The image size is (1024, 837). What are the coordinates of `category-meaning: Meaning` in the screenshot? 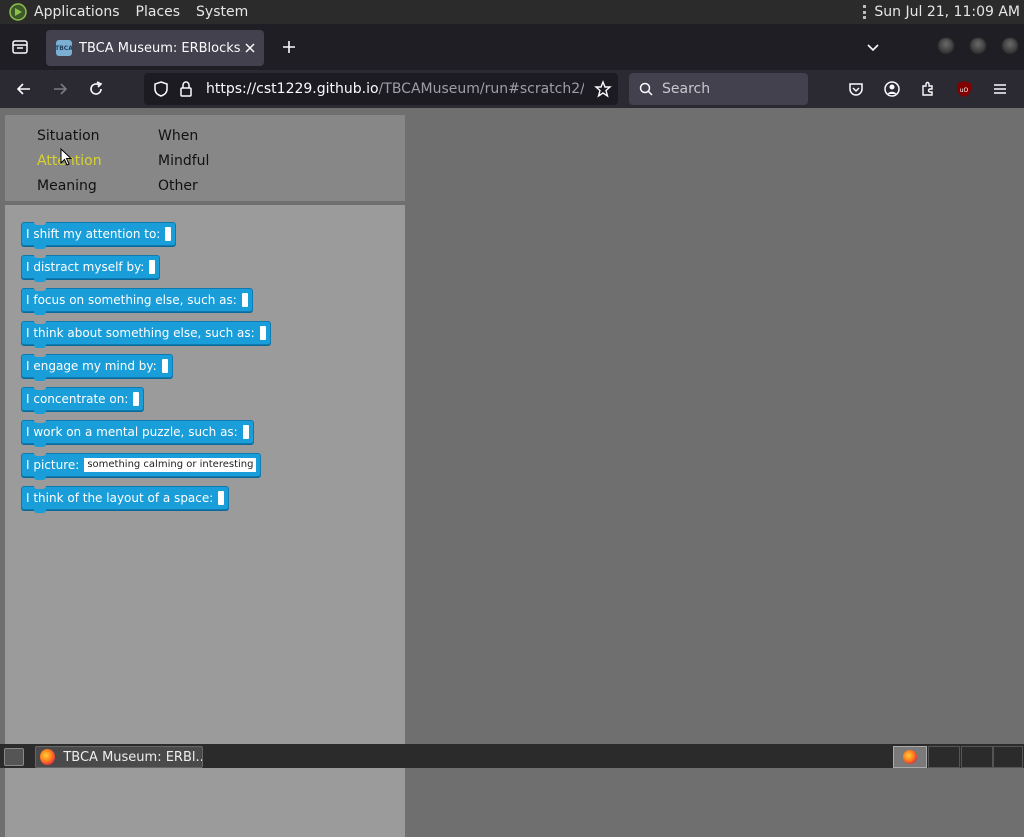 It's located at (67, 186).